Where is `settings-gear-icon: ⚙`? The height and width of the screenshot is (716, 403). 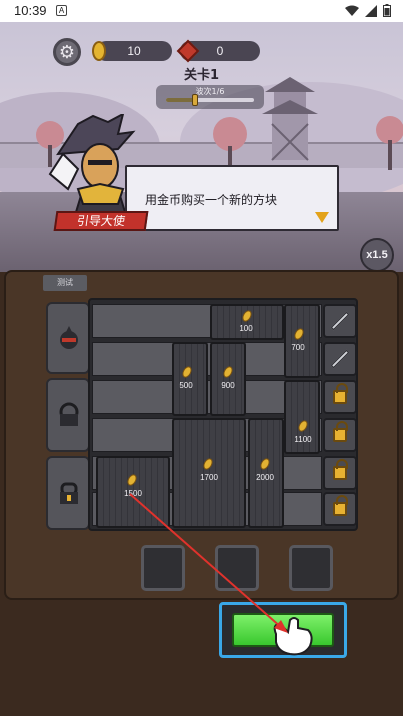 settings-gear-icon: ⚙ is located at coordinates (67, 52).